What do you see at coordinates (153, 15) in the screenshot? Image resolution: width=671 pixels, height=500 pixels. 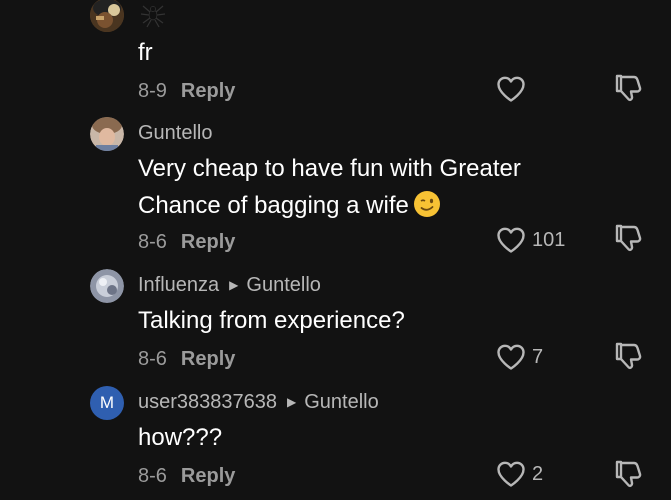 I see `spider-emoji-icon` at bounding box center [153, 15].